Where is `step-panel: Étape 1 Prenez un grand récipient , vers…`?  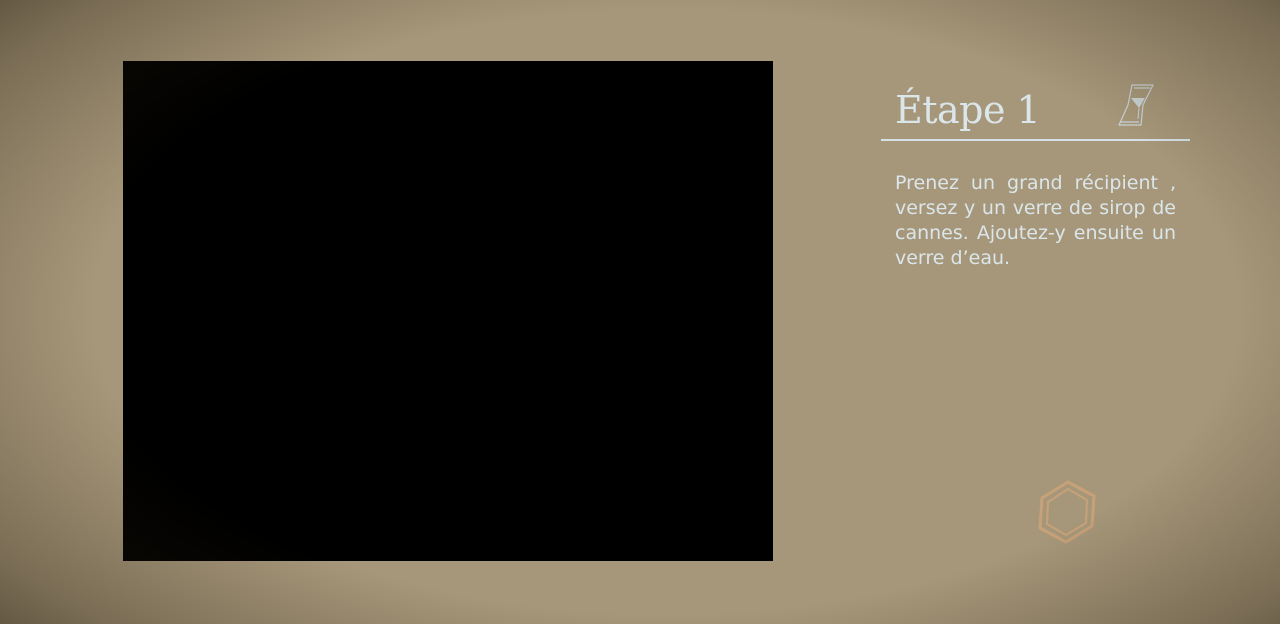 step-panel: Étape 1 Prenez un grand récipient , vers… is located at coordinates (1035, 175).